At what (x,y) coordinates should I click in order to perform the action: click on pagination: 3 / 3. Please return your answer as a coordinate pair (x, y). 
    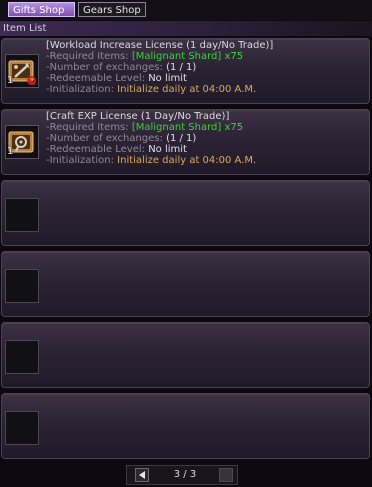
    Looking at the image, I should click on (182, 475).